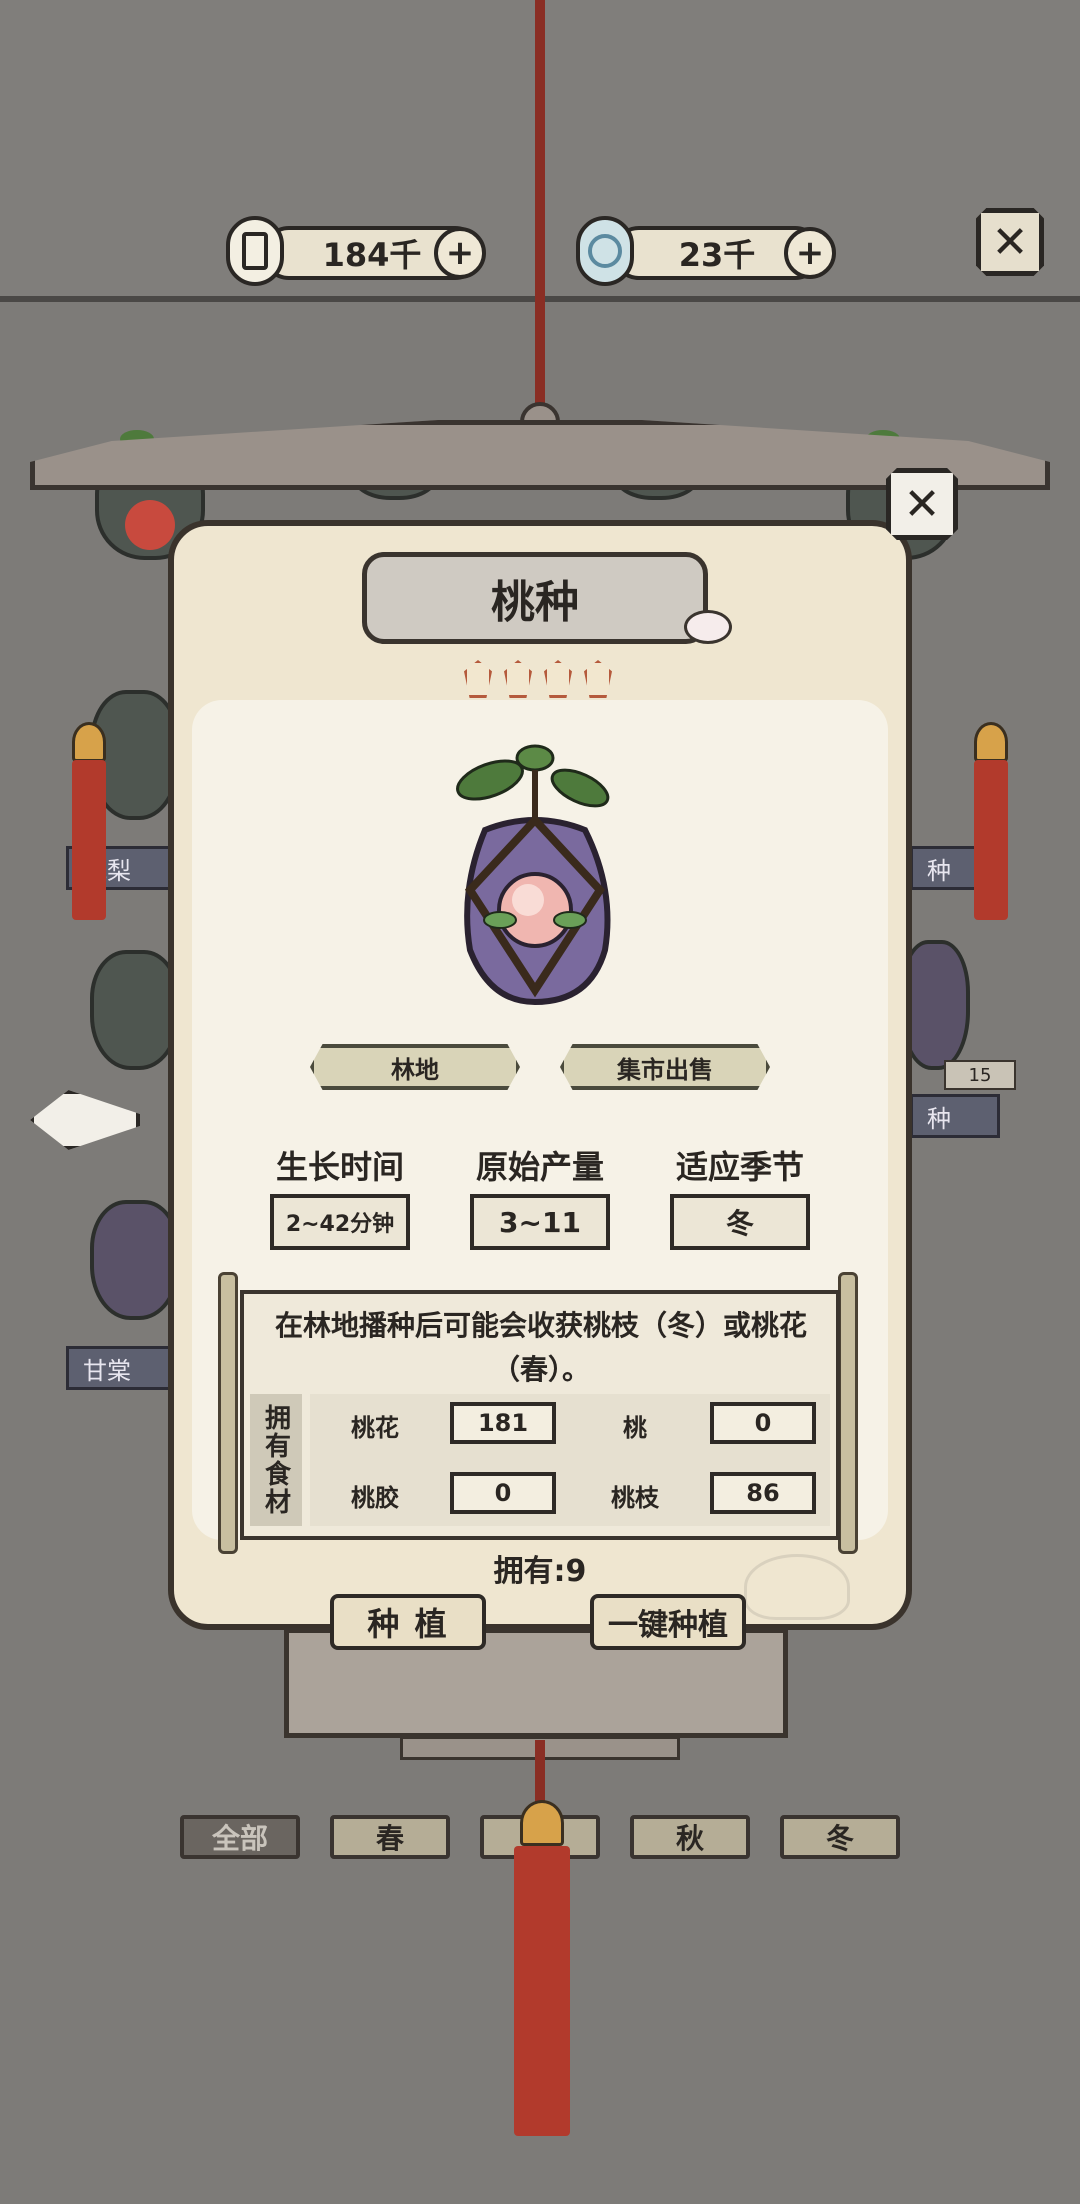 This screenshot has width=1080, height=2204. I want to click on seed-label-text: 甘棠, so click(107, 1370).